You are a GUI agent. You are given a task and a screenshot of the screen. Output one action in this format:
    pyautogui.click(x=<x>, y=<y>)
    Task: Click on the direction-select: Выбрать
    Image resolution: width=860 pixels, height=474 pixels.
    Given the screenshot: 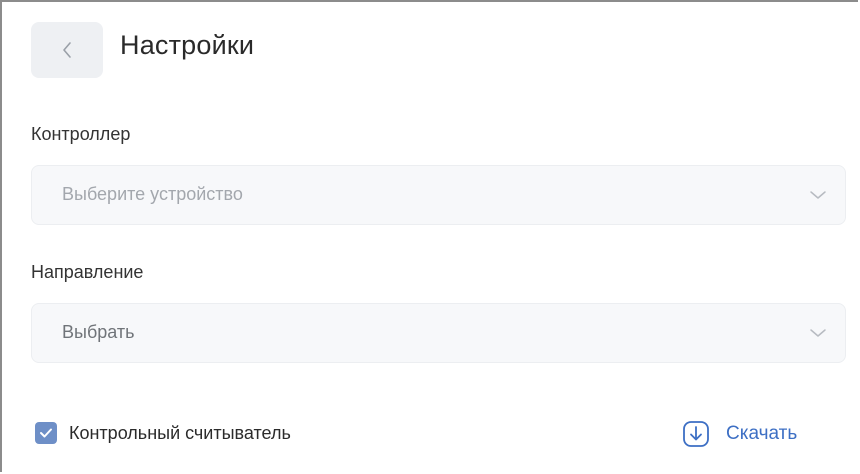 What is the action you would take?
    pyautogui.click(x=438, y=333)
    